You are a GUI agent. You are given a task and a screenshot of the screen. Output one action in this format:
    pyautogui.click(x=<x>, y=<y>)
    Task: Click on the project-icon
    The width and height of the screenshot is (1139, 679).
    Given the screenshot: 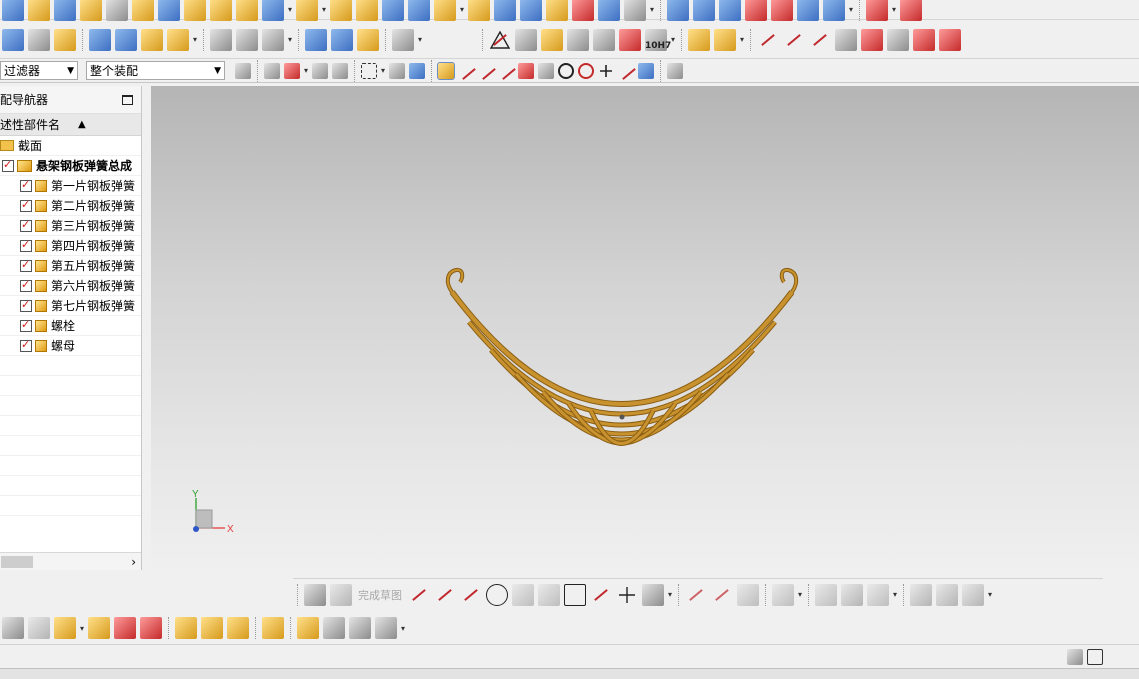 What is the action you would take?
    pyautogui.click(x=872, y=39)
    